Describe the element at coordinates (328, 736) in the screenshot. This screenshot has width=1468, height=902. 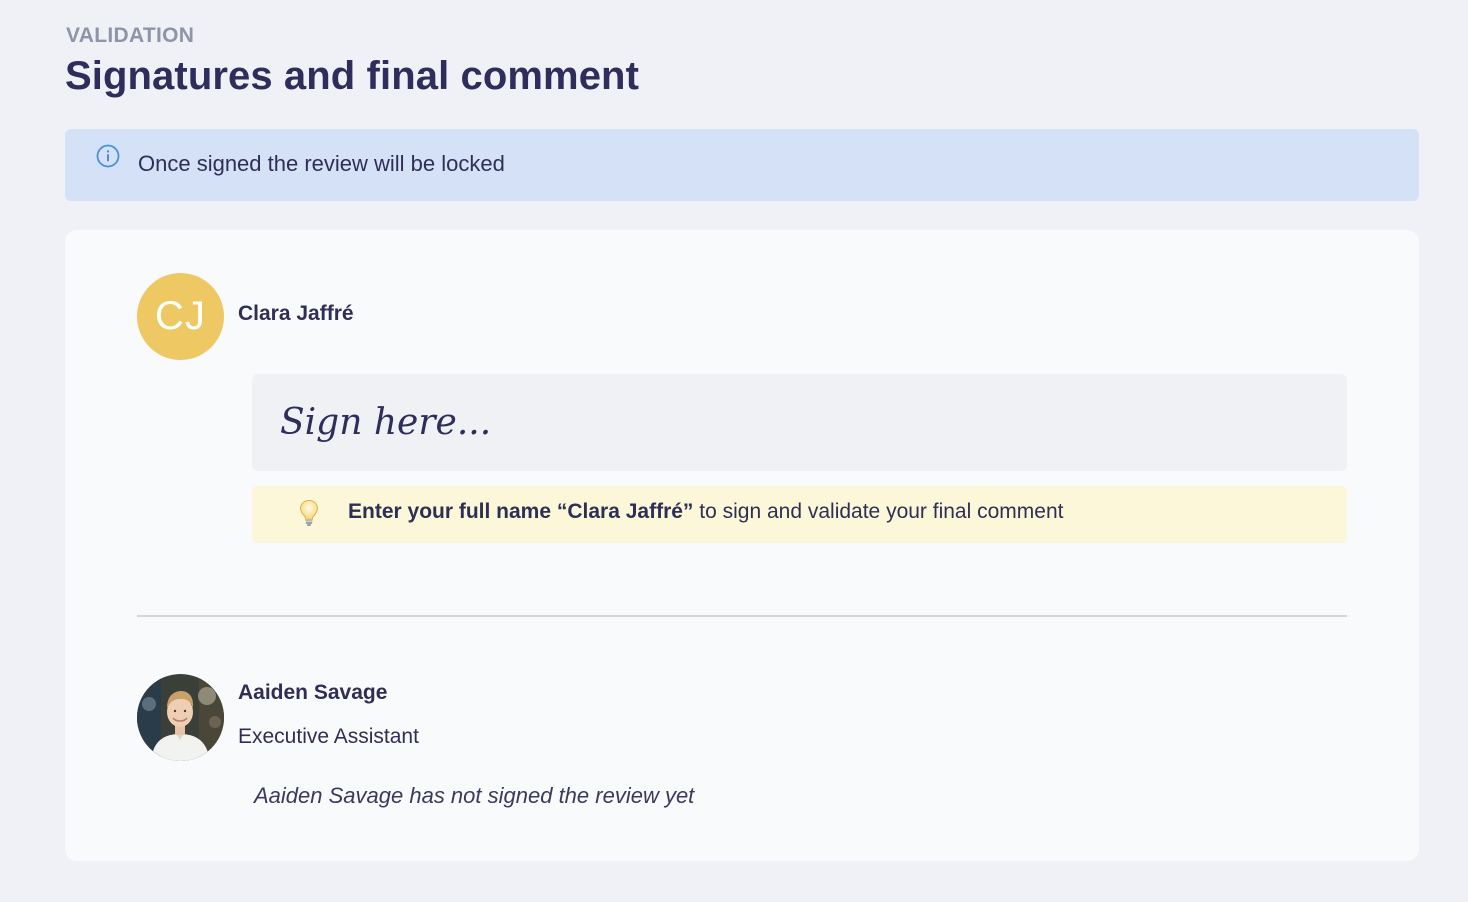
I see `person-role: Executive Assistant` at that location.